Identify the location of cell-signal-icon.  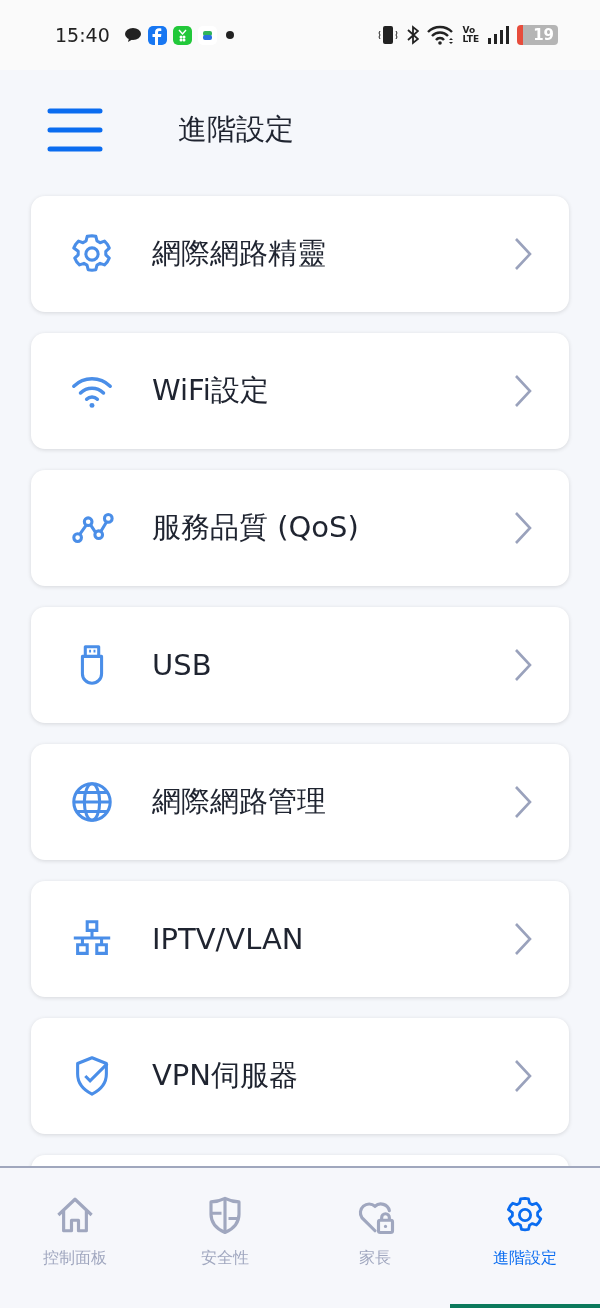
(498, 35).